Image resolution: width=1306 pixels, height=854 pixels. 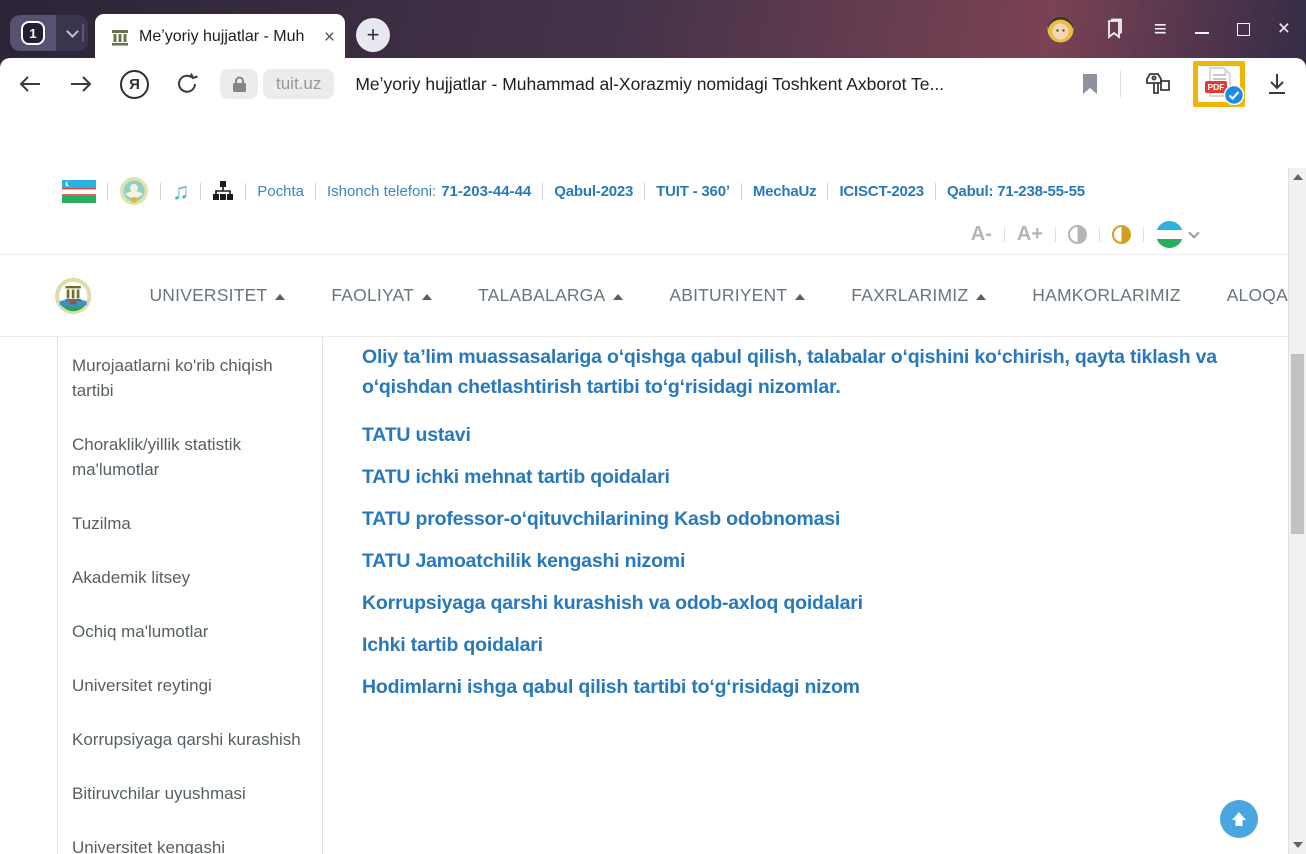 What do you see at coordinates (1243, 29) in the screenshot?
I see `maximize-button` at bounding box center [1243, 29].